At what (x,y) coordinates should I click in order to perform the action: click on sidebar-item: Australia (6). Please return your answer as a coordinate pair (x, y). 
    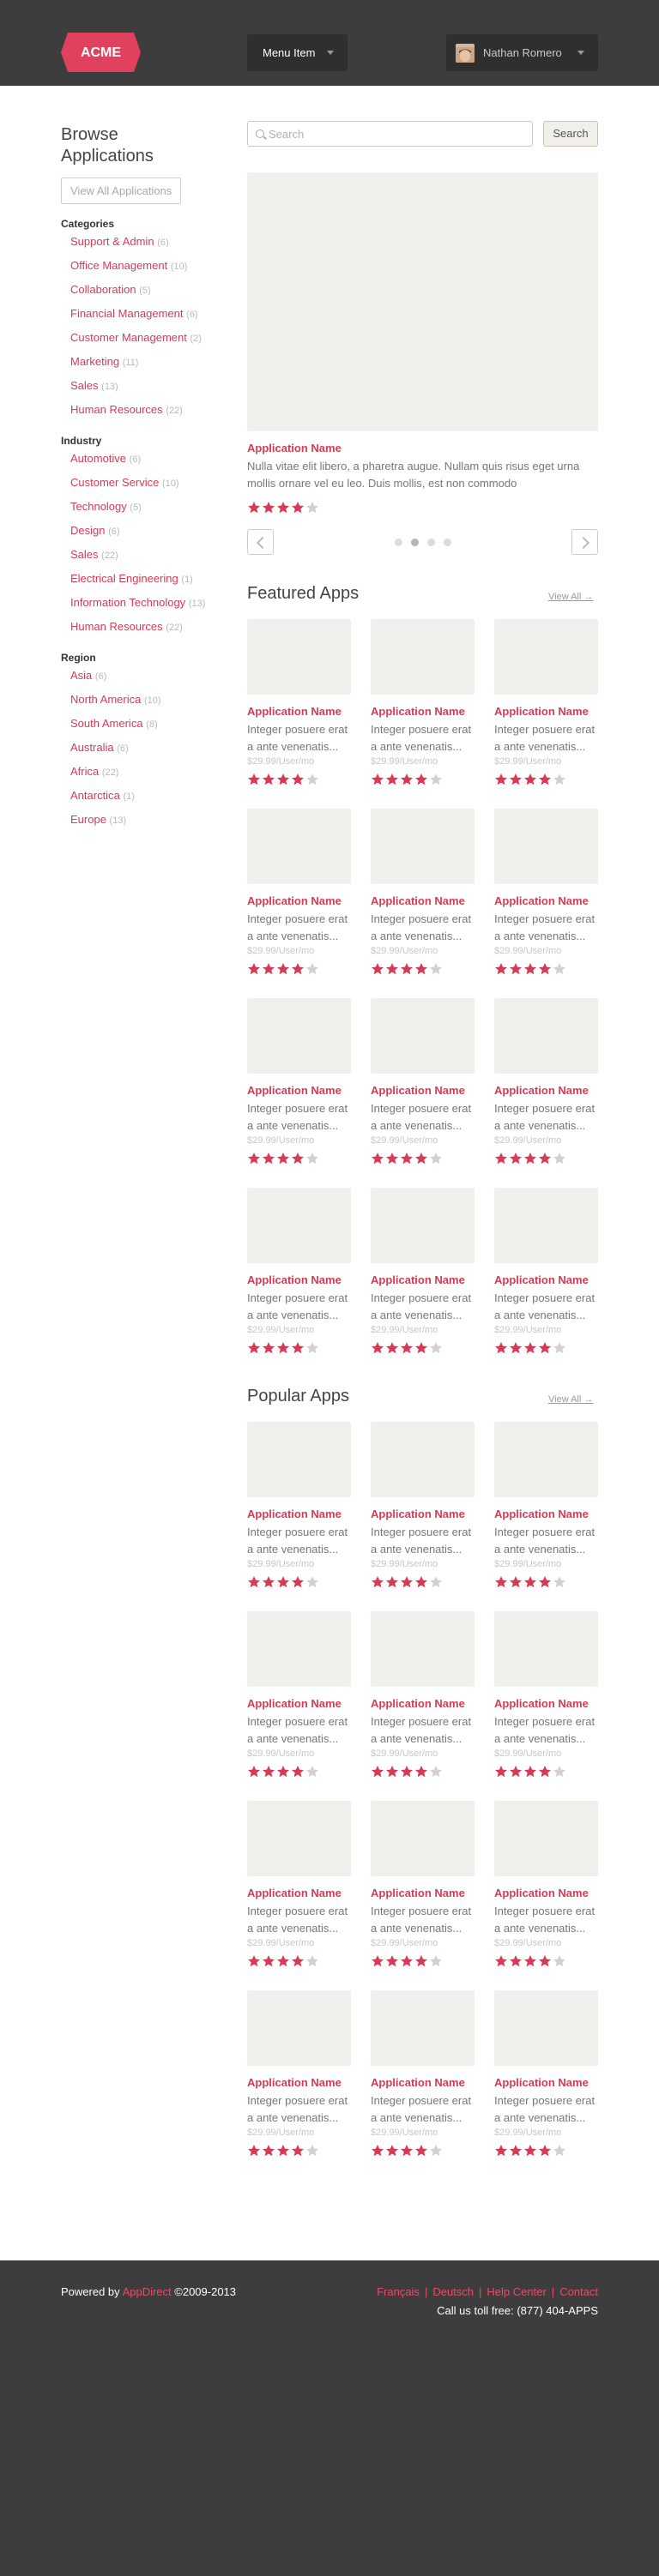
    Looking at the image, I should click on (142, 748).